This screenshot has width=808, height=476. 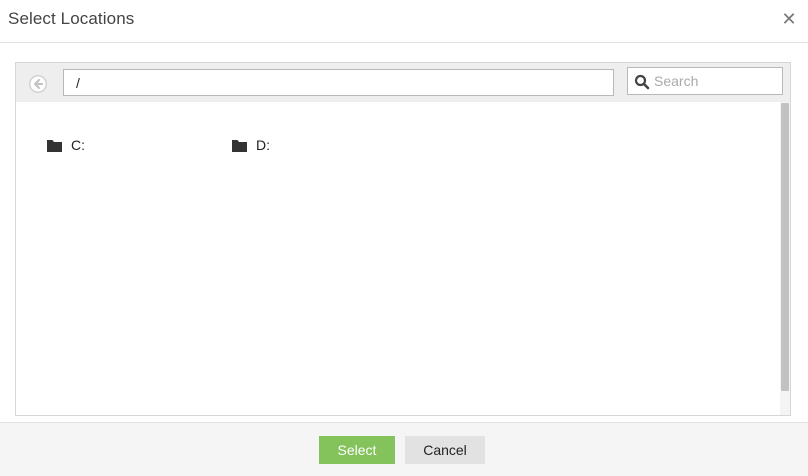 What do you see at coordinates (404, 449) in the screenshot?
I see `dialog-footer: Select Cancel` at bounding box center [404, 449].